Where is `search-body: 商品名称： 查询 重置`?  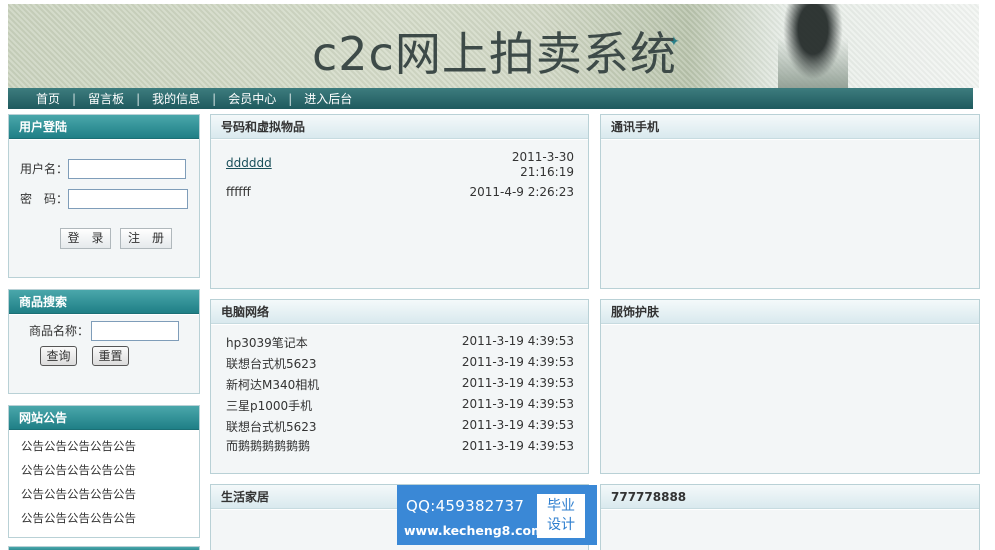
search-body: 商品名称： 查询 重置 is located at coordinates (104, 354).